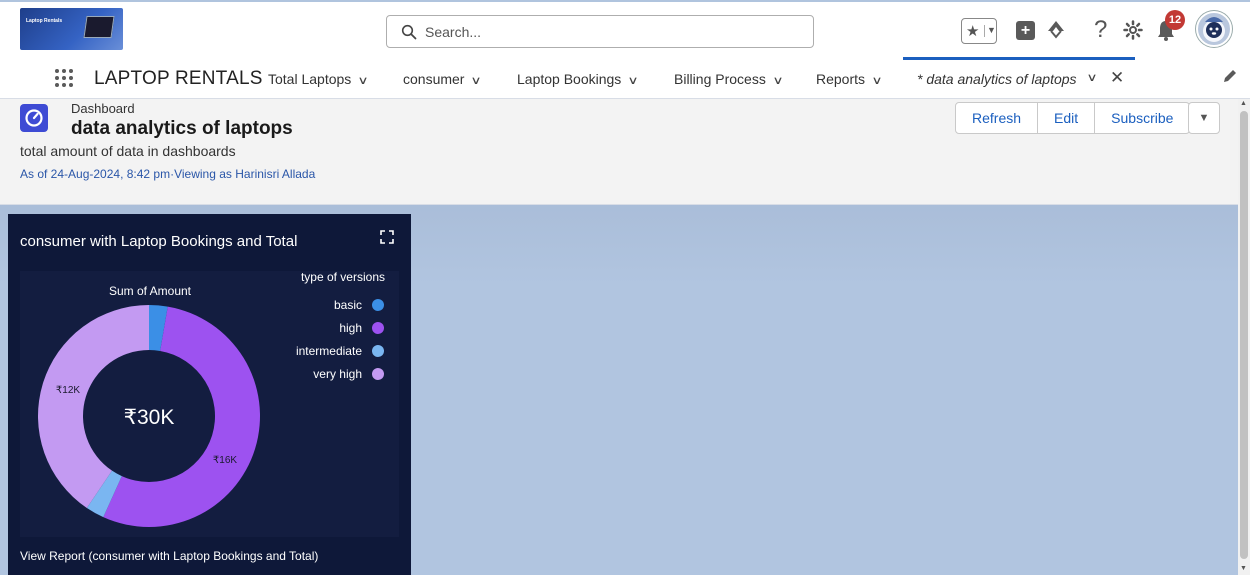 This screenshot has height=575, width=1250. Describe the element at coordinates (348, 305) in the screenshot. I see `legend-label: basic` at that location.